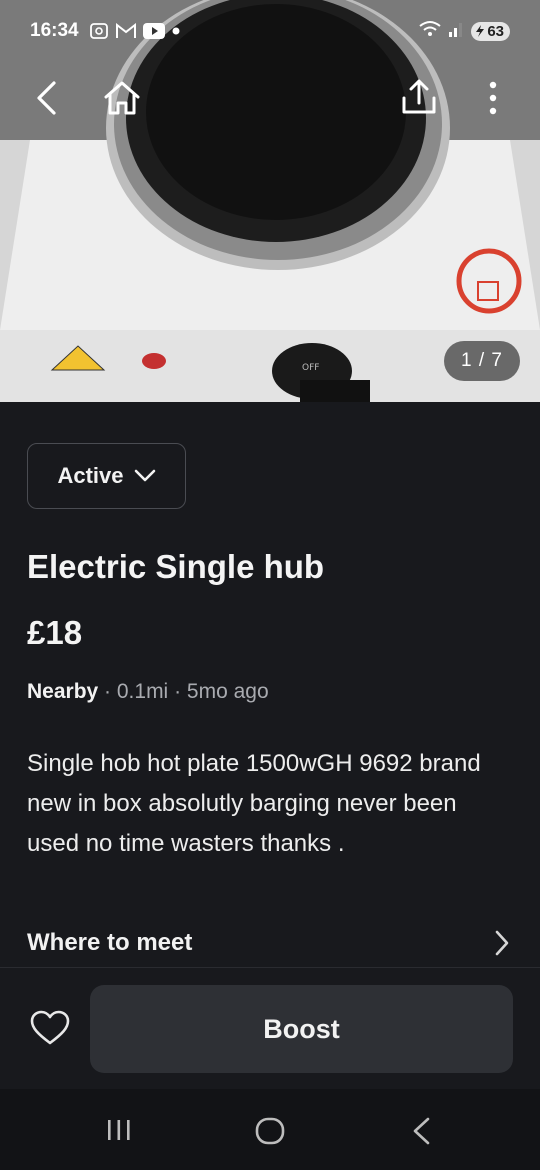 The image size is (540, 1170). I want to click on image-counter: 1 / 7, so click(482, 361).